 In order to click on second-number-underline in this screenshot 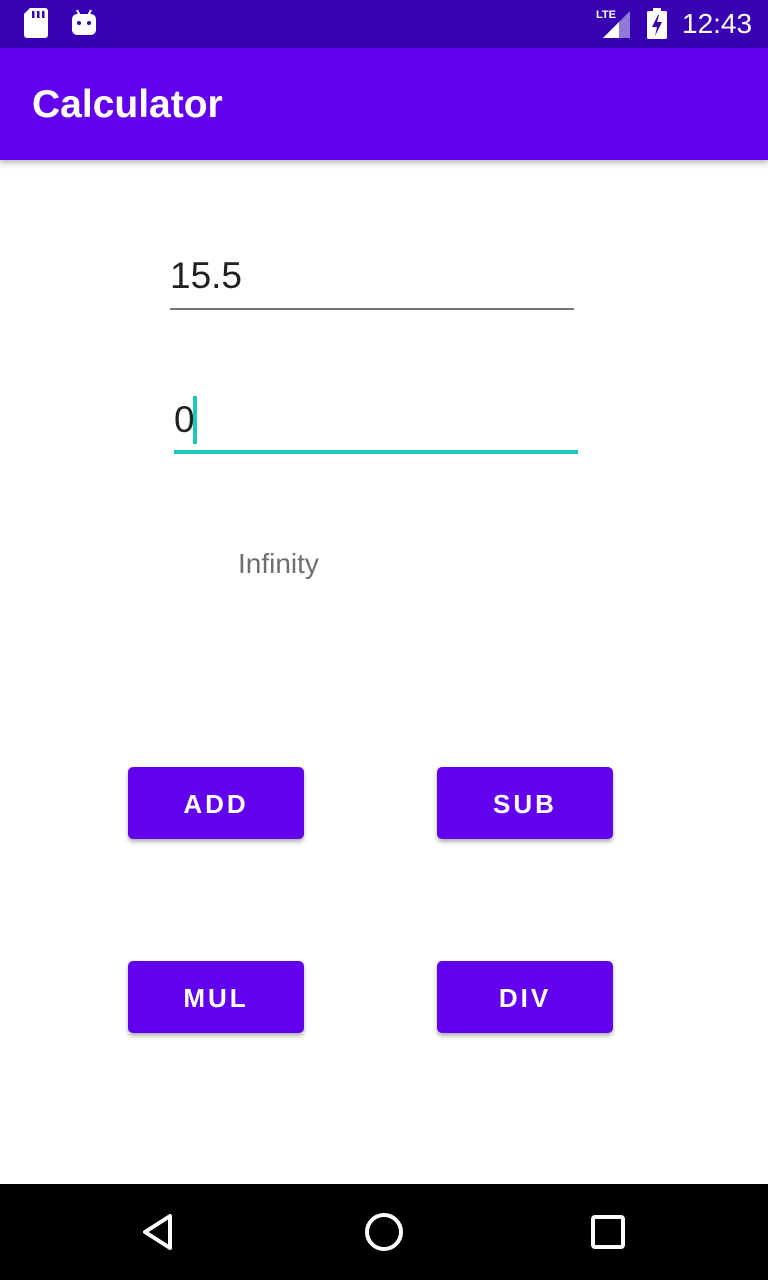, I will do `click(376, 452)`.